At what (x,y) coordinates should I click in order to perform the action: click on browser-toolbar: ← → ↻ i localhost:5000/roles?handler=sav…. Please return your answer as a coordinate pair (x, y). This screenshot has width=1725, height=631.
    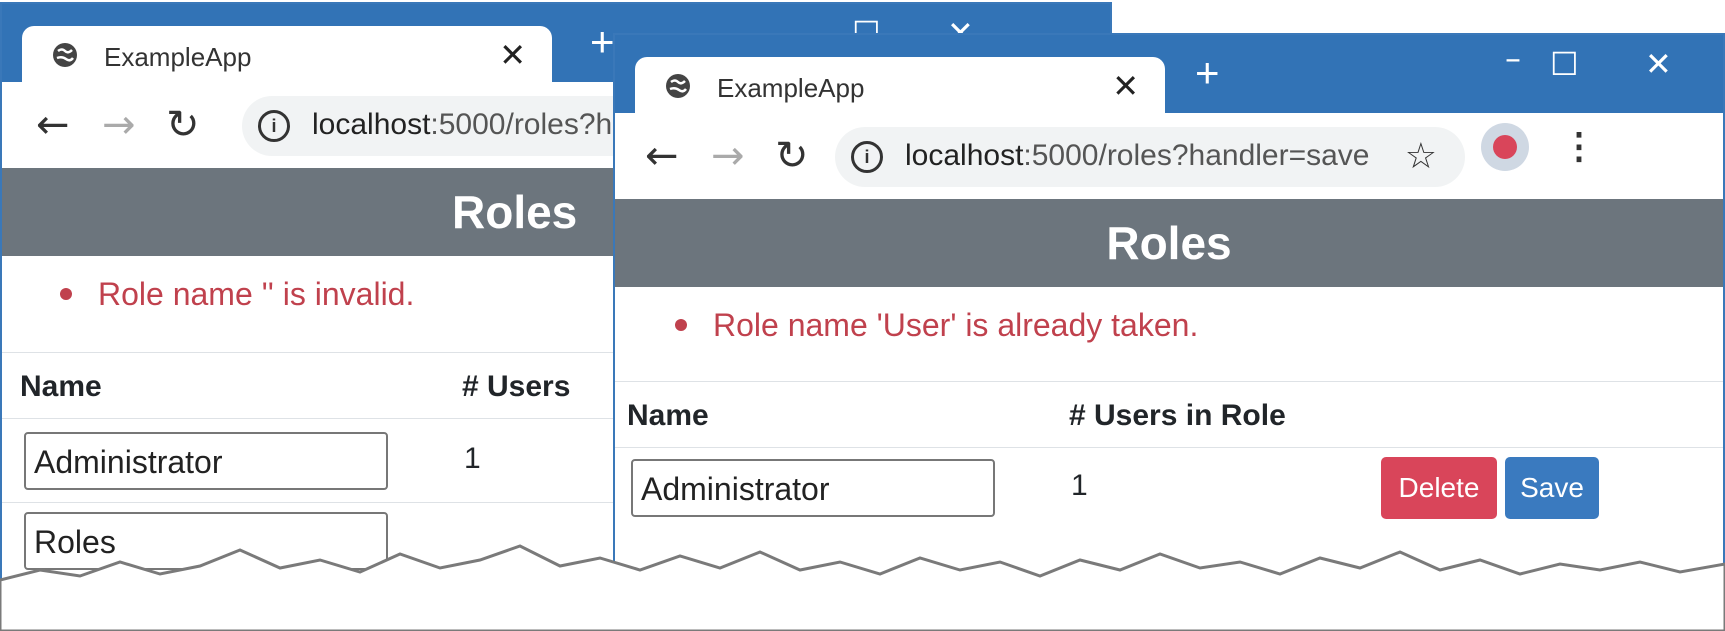
    Looking at the image, I should click on (1169, 156).